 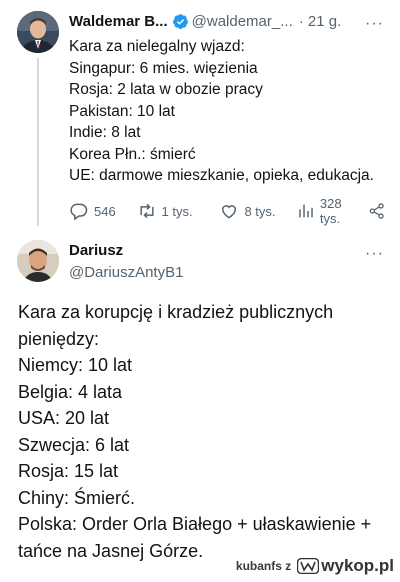 What do you see at coordinates (75, 365) in the screenshot?
I see `reply-line: Niemcy: 10 lat` at bounding box center [75, 365].